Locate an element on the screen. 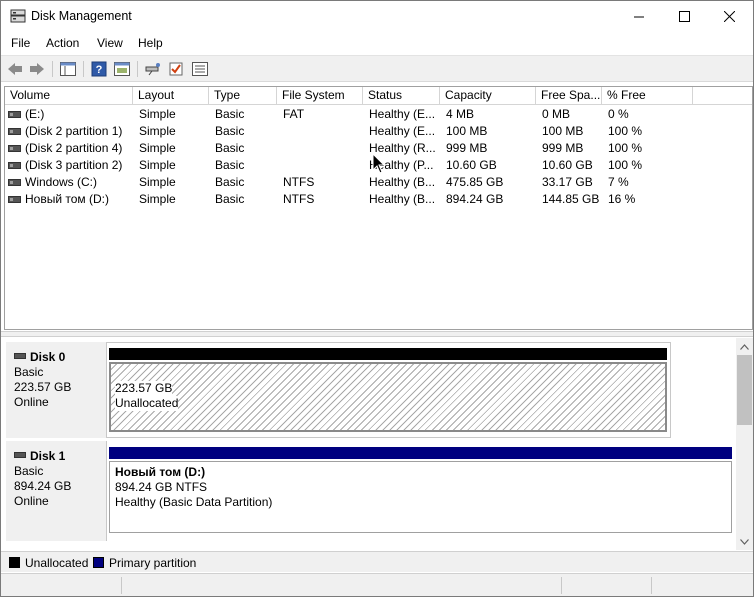 The image size is (754, 597). cell-file-system: FAT is located at coordinates (294, 114).